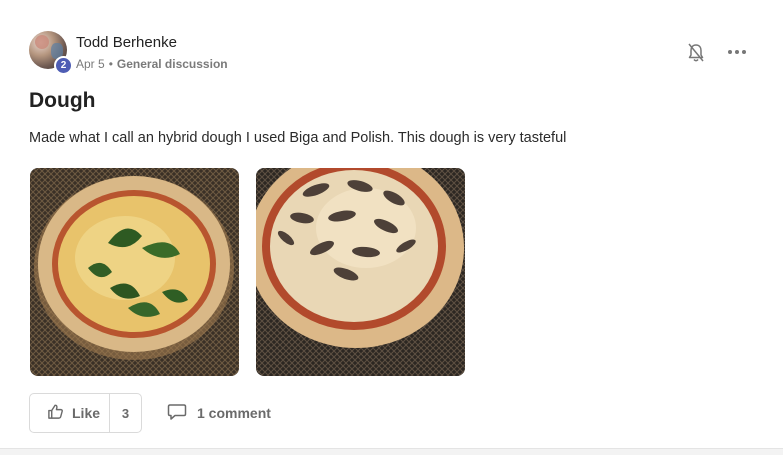 The width and height of the screenshot is (783, 455). Describe the element at coordinates (126, 42) in the screenshot. I see `author-name: Todd Berhenke` at that location.